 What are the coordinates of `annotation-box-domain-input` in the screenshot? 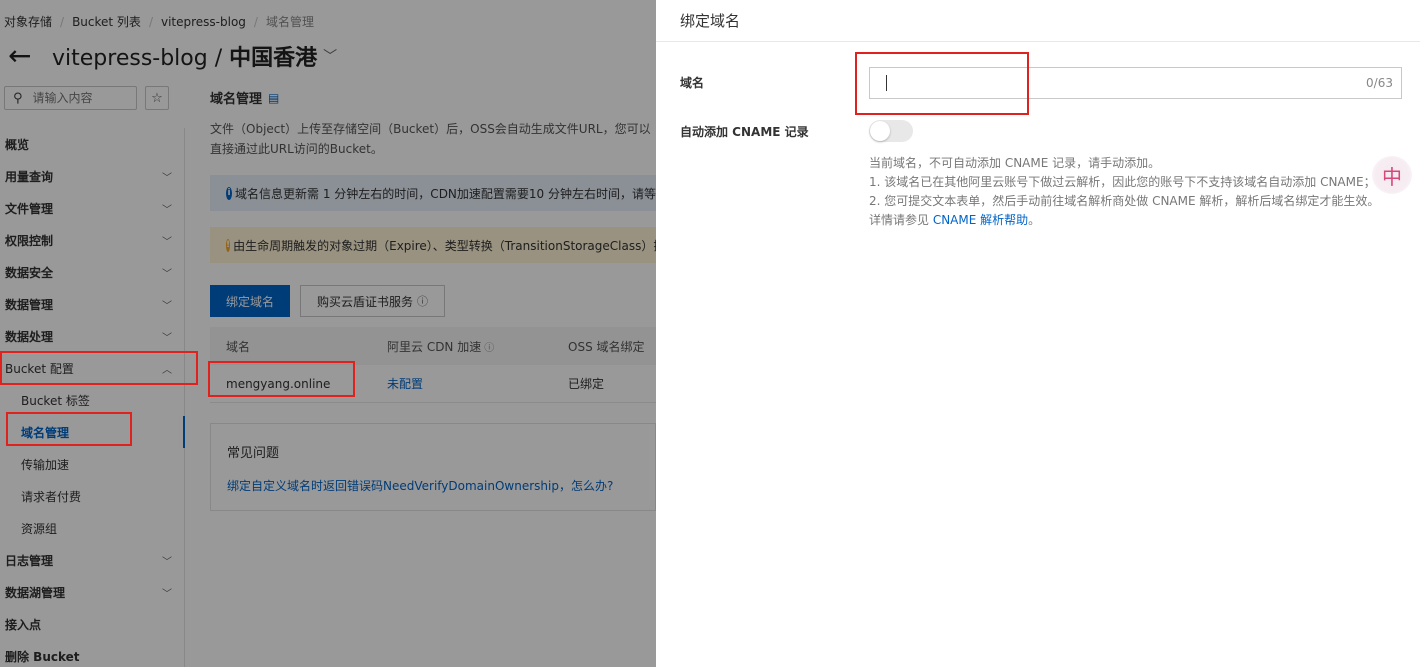 It's located at (942, 83).